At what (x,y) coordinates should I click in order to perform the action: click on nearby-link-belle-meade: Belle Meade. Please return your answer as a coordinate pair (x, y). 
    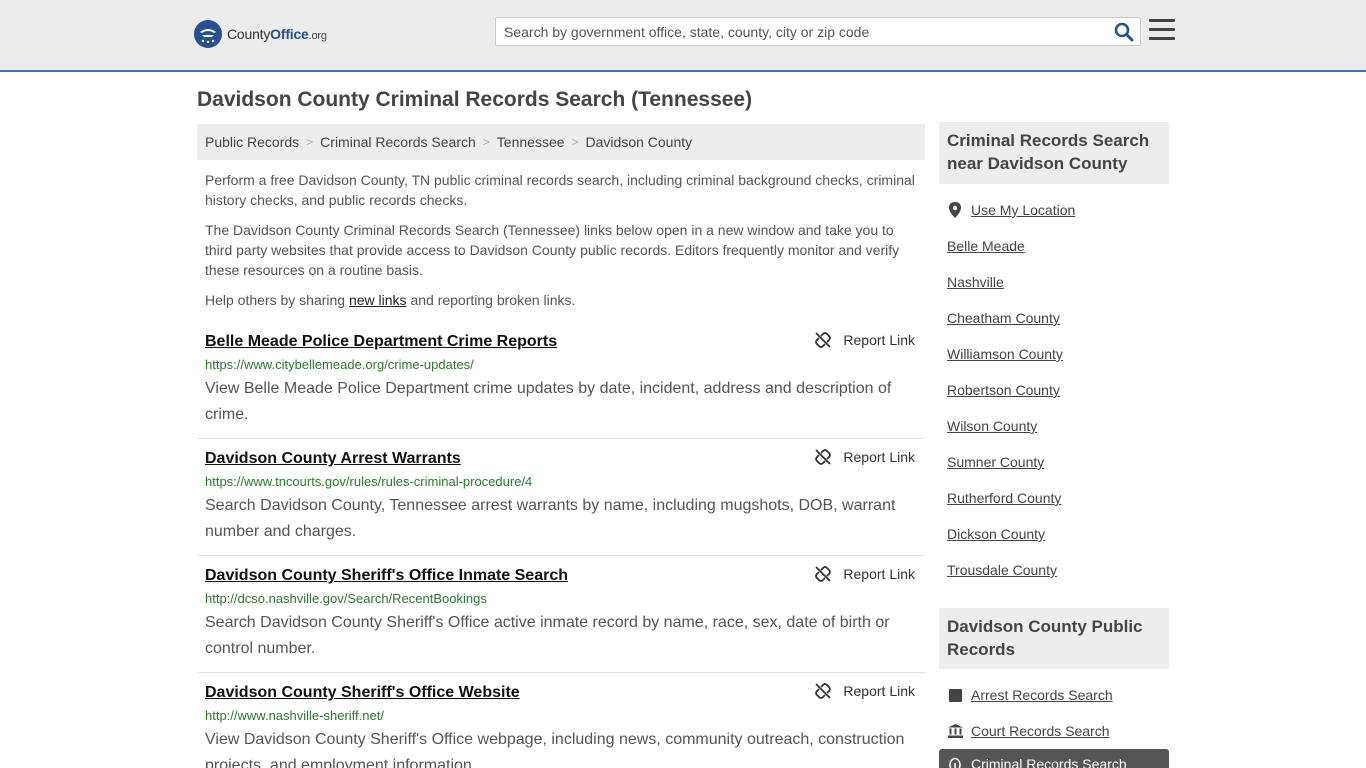
    Looking at the image, I should click on (1057, 246).